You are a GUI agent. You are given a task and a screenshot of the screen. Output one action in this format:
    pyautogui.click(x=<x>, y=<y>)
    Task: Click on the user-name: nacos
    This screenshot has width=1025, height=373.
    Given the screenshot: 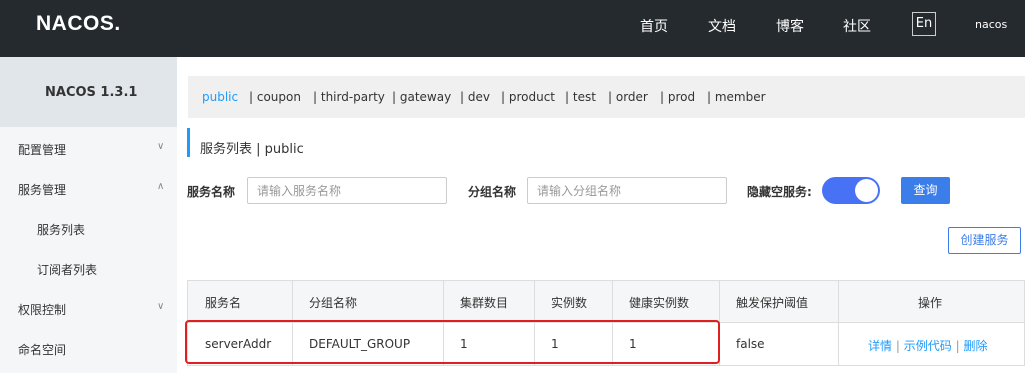 What is the action you would take?
    pyautogui.click(x=991, y=24)
    